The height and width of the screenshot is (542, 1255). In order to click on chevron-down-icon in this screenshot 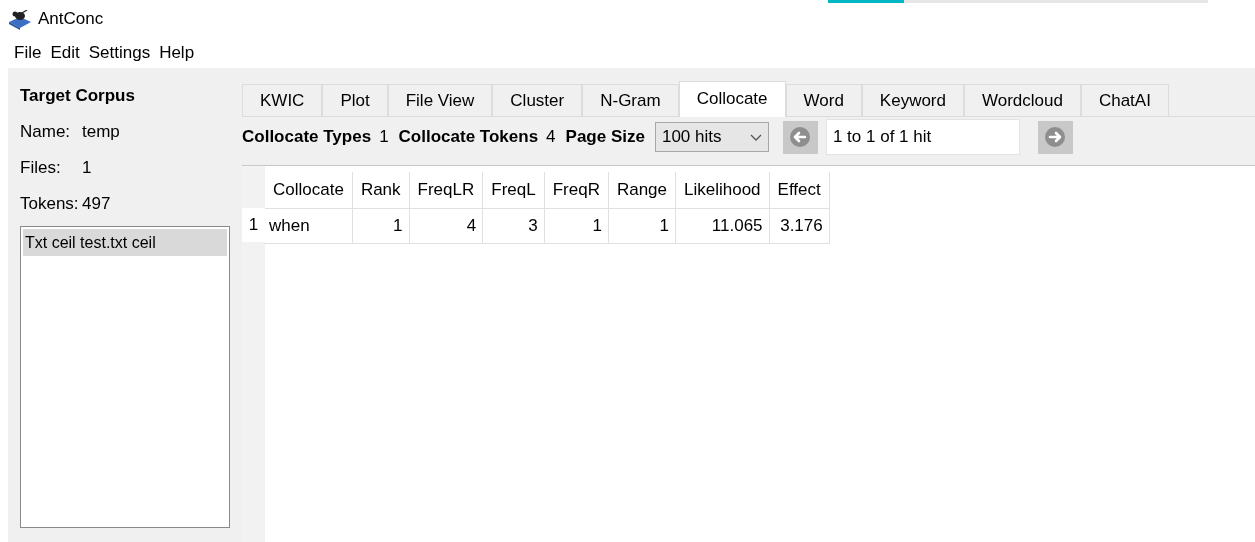, I will do `click(755, 137)`.